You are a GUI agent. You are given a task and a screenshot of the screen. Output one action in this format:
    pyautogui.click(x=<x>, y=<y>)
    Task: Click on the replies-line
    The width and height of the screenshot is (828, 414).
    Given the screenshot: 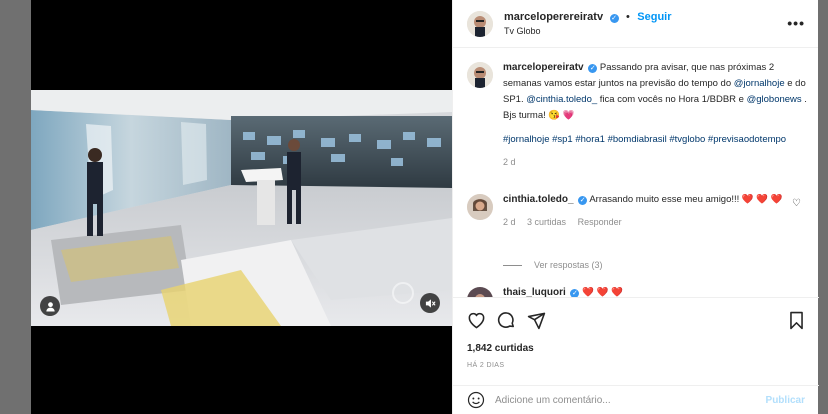 What is the action you would take?
    pyautogui.click(x=512, y=265)
    